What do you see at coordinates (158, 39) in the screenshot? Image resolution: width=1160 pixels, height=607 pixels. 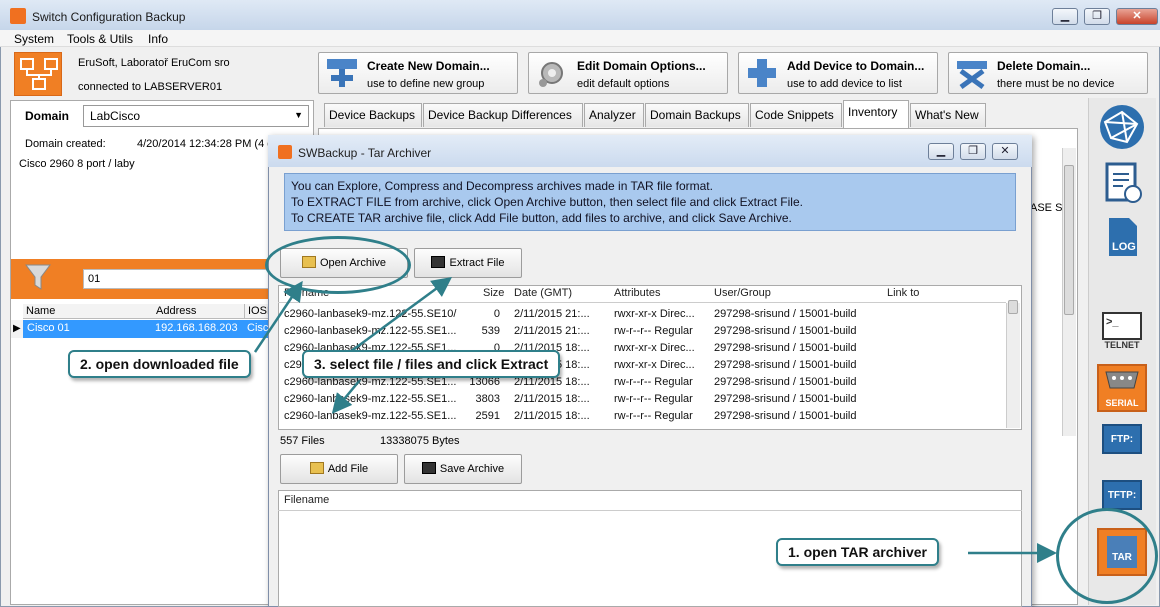 I see `menu-info: Info` at bounding box center [158, 39].